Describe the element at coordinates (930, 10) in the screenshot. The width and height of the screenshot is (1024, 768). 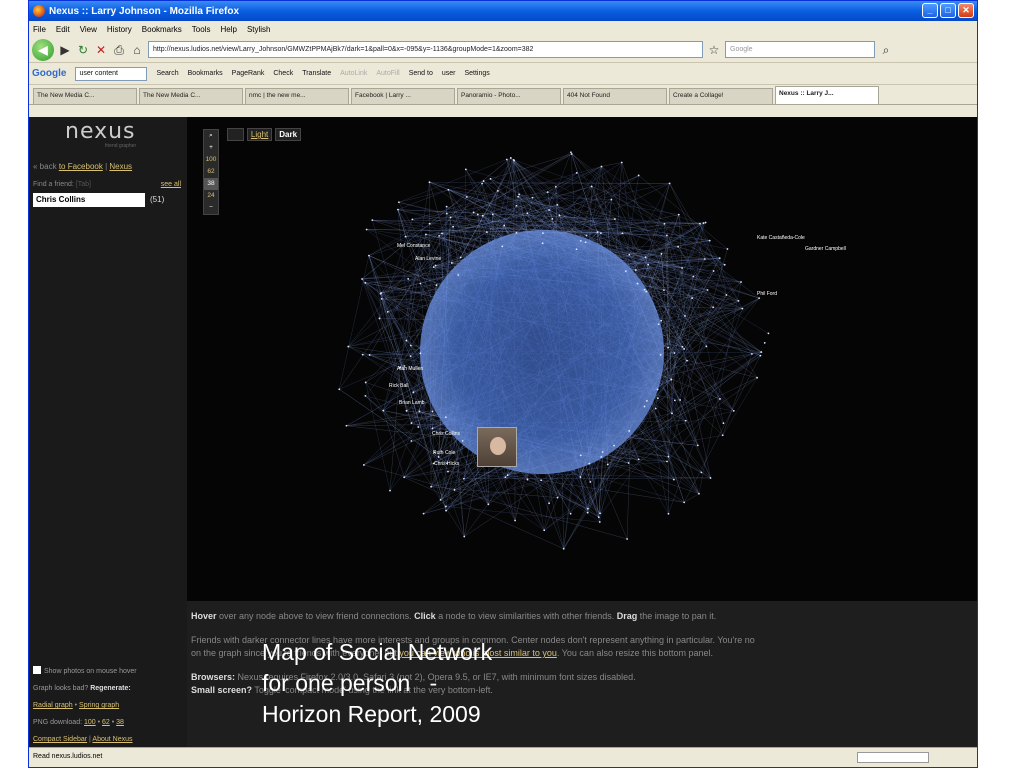
I see `minimize-button: _` at that location.